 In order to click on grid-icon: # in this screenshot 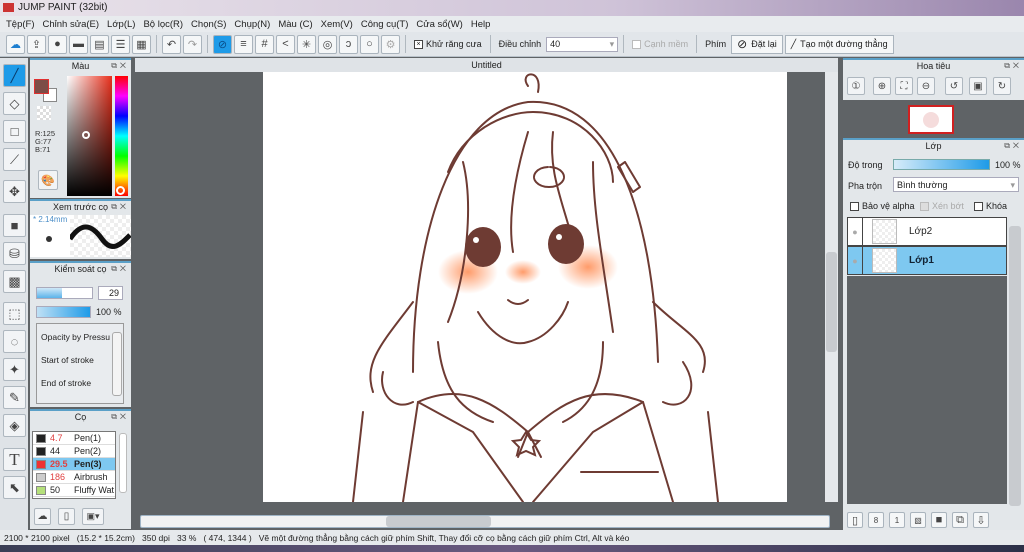, I will do `click(264, 44)`.